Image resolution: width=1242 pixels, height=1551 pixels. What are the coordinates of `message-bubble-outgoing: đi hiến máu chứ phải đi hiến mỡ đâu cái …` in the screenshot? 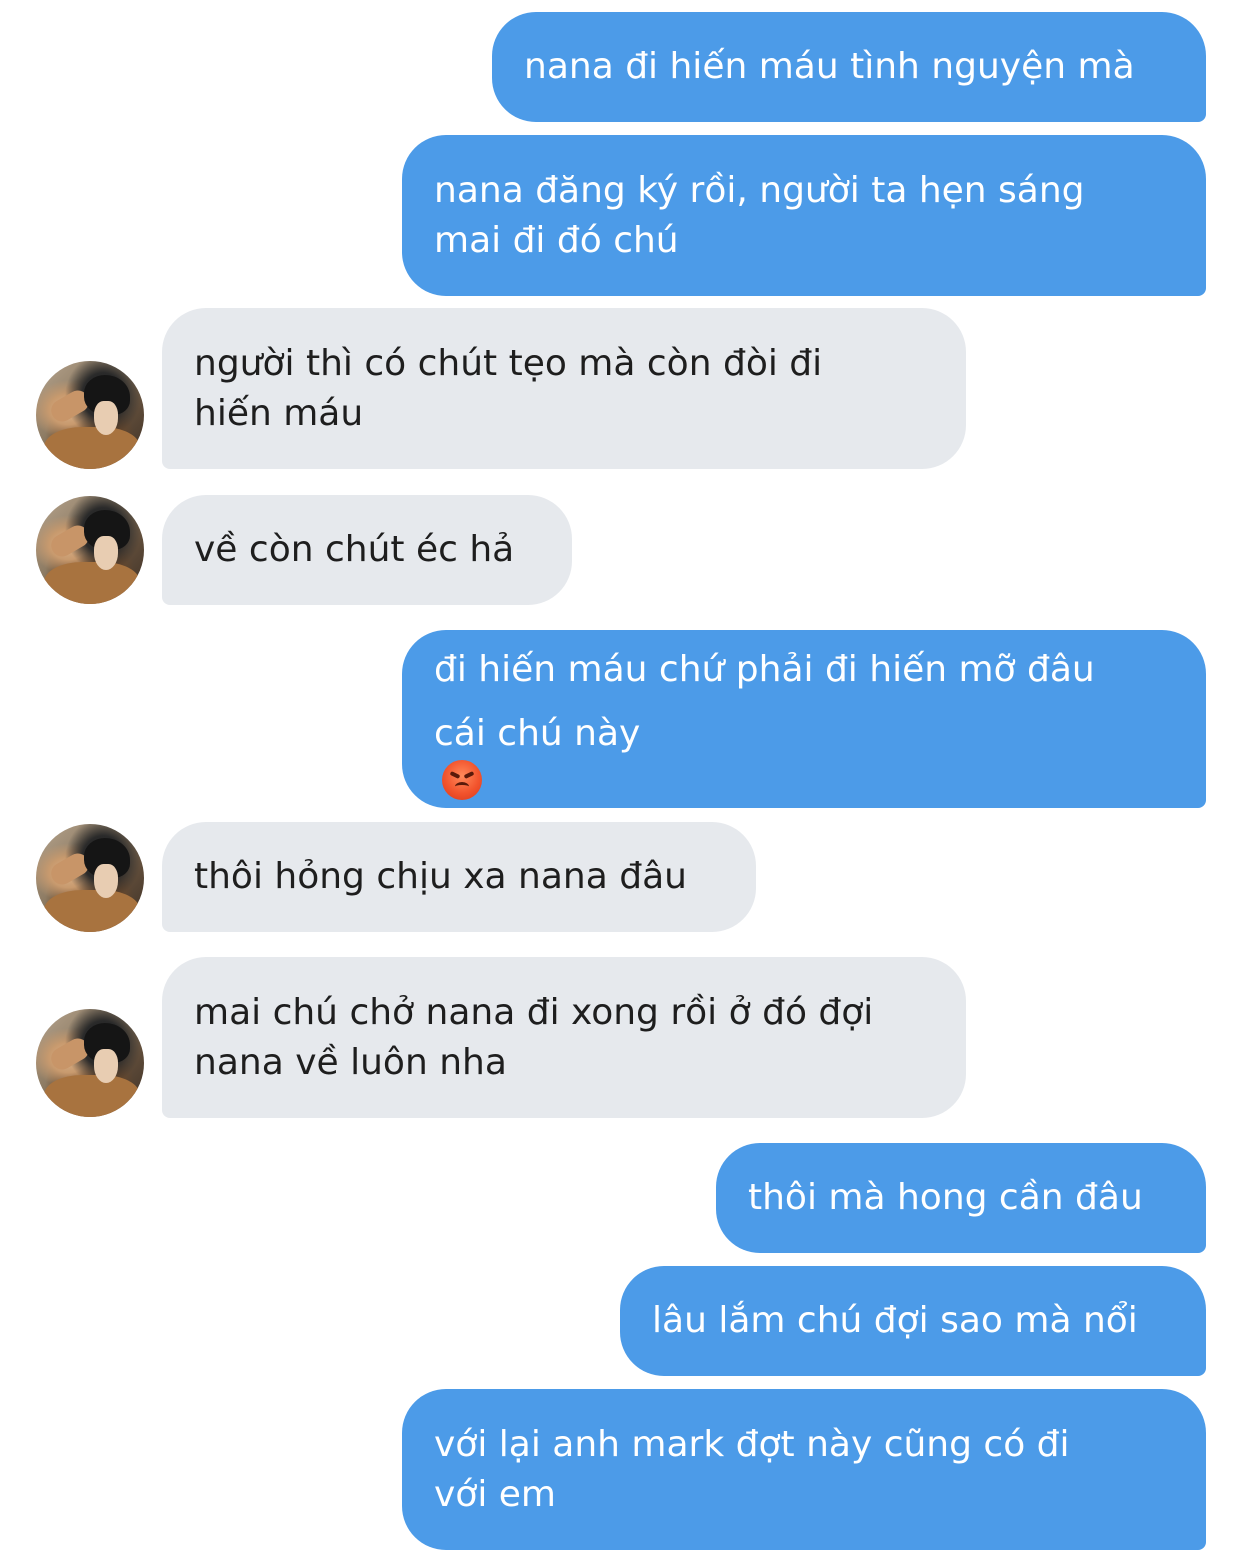 It's located at (804, 719).